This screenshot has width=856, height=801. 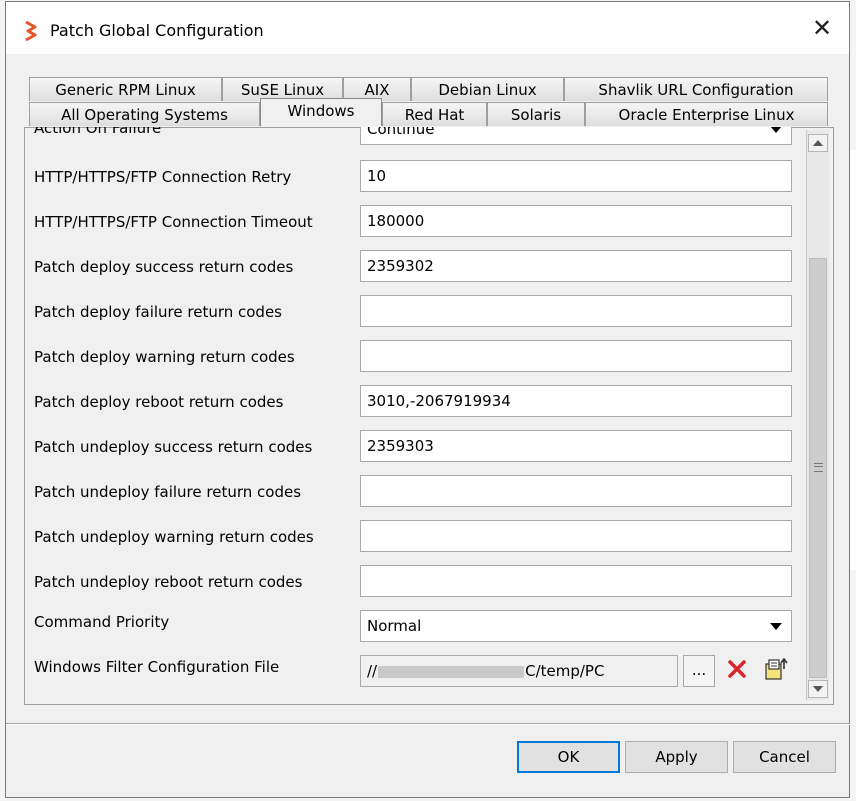 I want to click on tab-shavlik-url-configuration: Shavlik URL Configuration, so click(x=696, y=89).